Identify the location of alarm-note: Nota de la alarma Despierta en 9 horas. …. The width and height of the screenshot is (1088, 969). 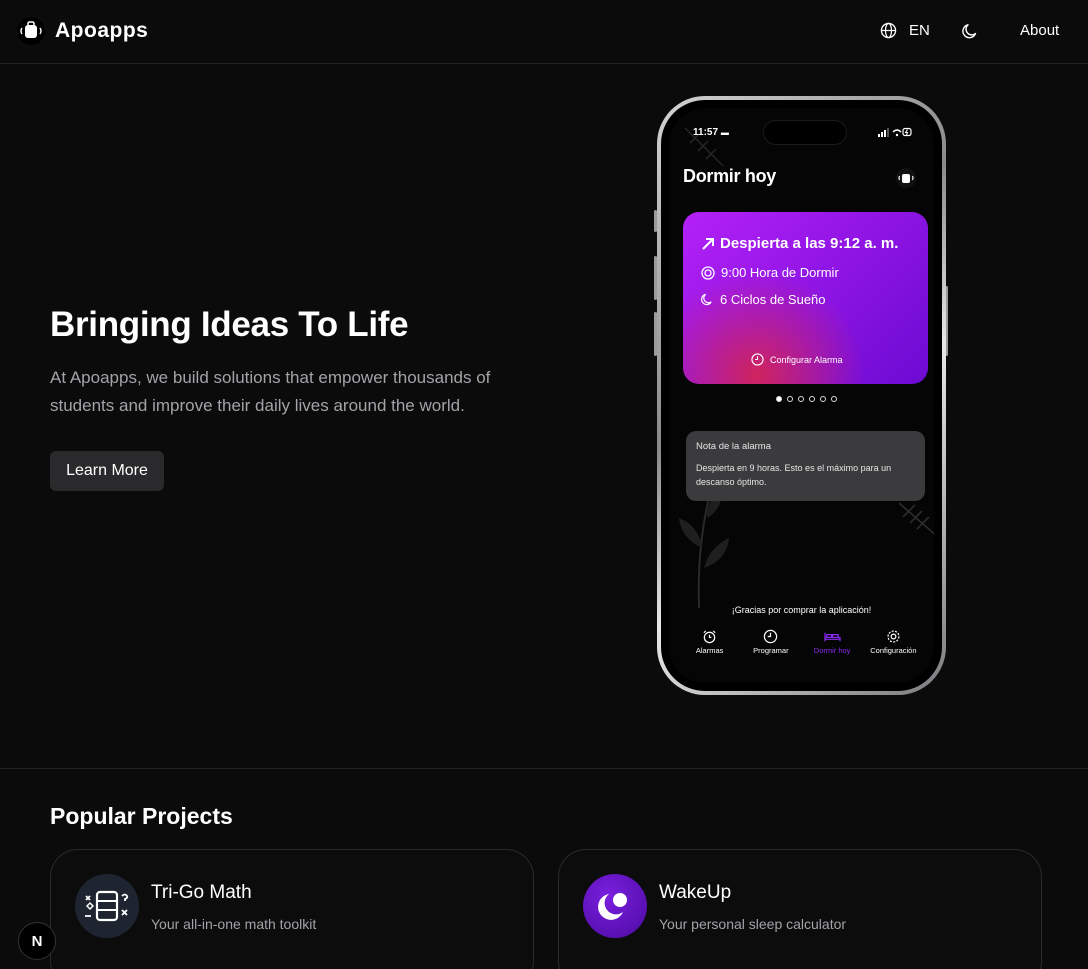
(805, 466).